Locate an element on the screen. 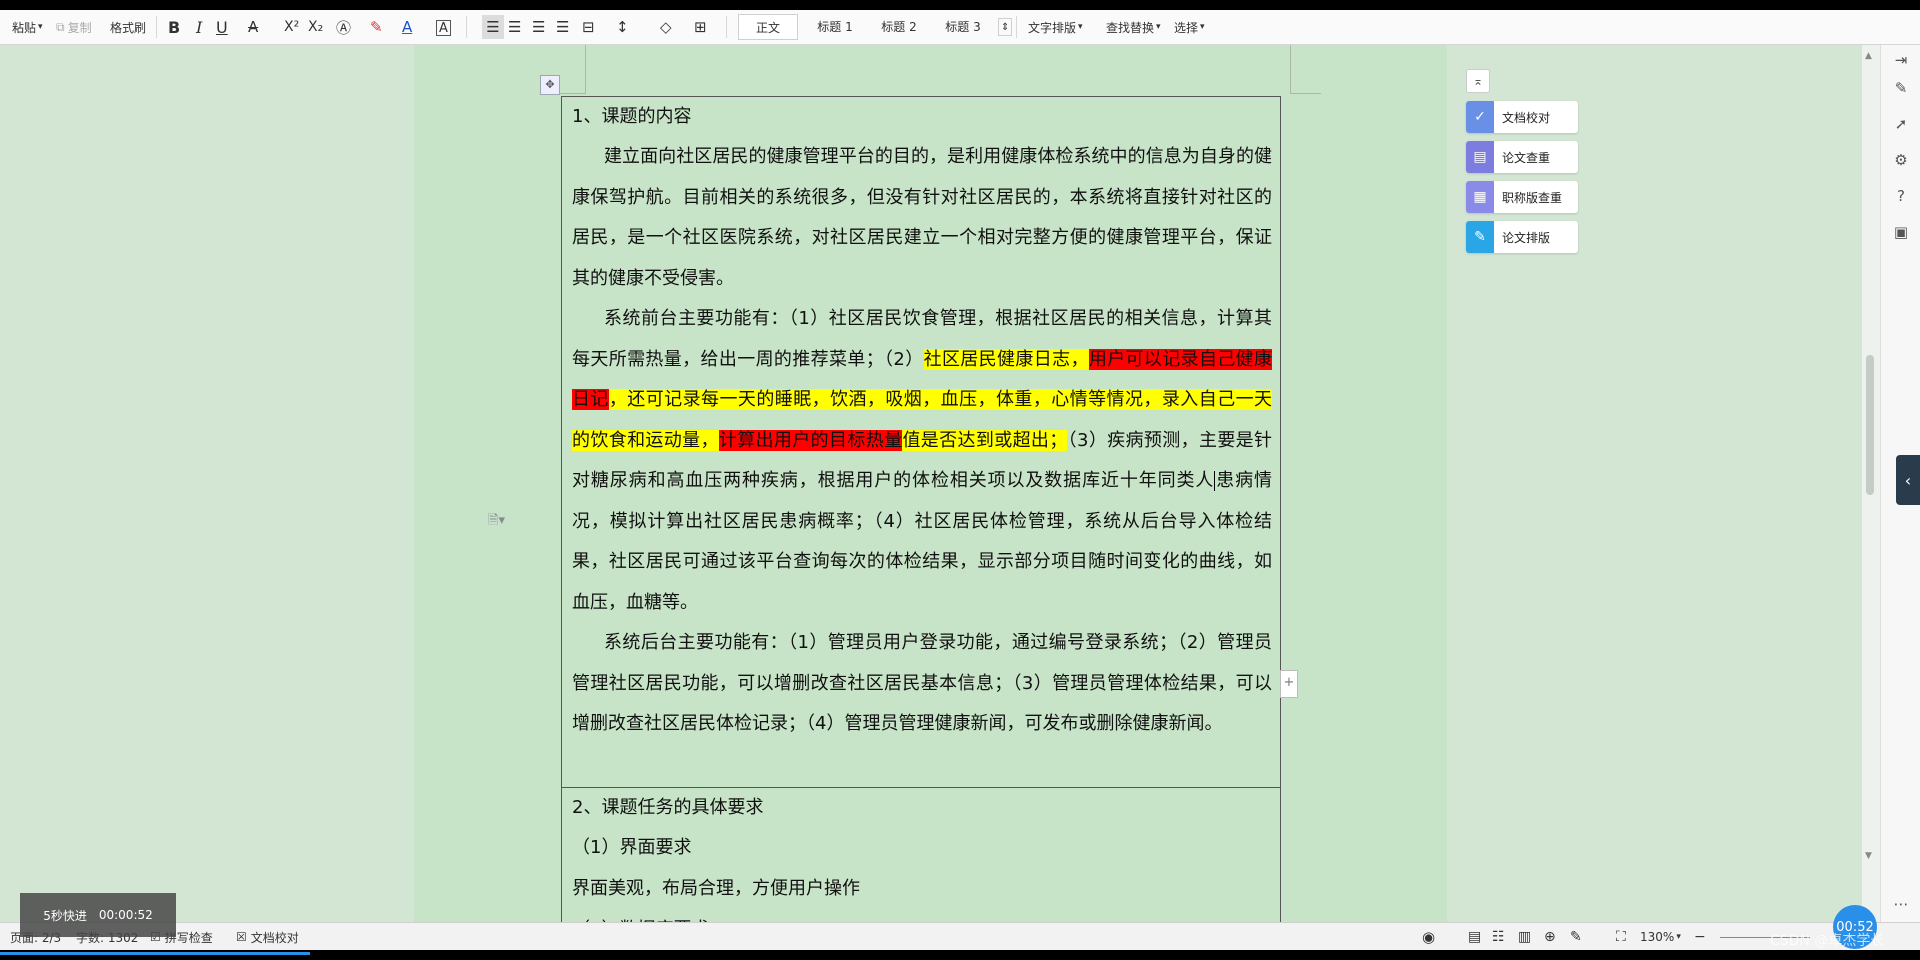 This screenshot has width=1920, height=960. copy-label: 复制 is located at coordinates (79, 27).